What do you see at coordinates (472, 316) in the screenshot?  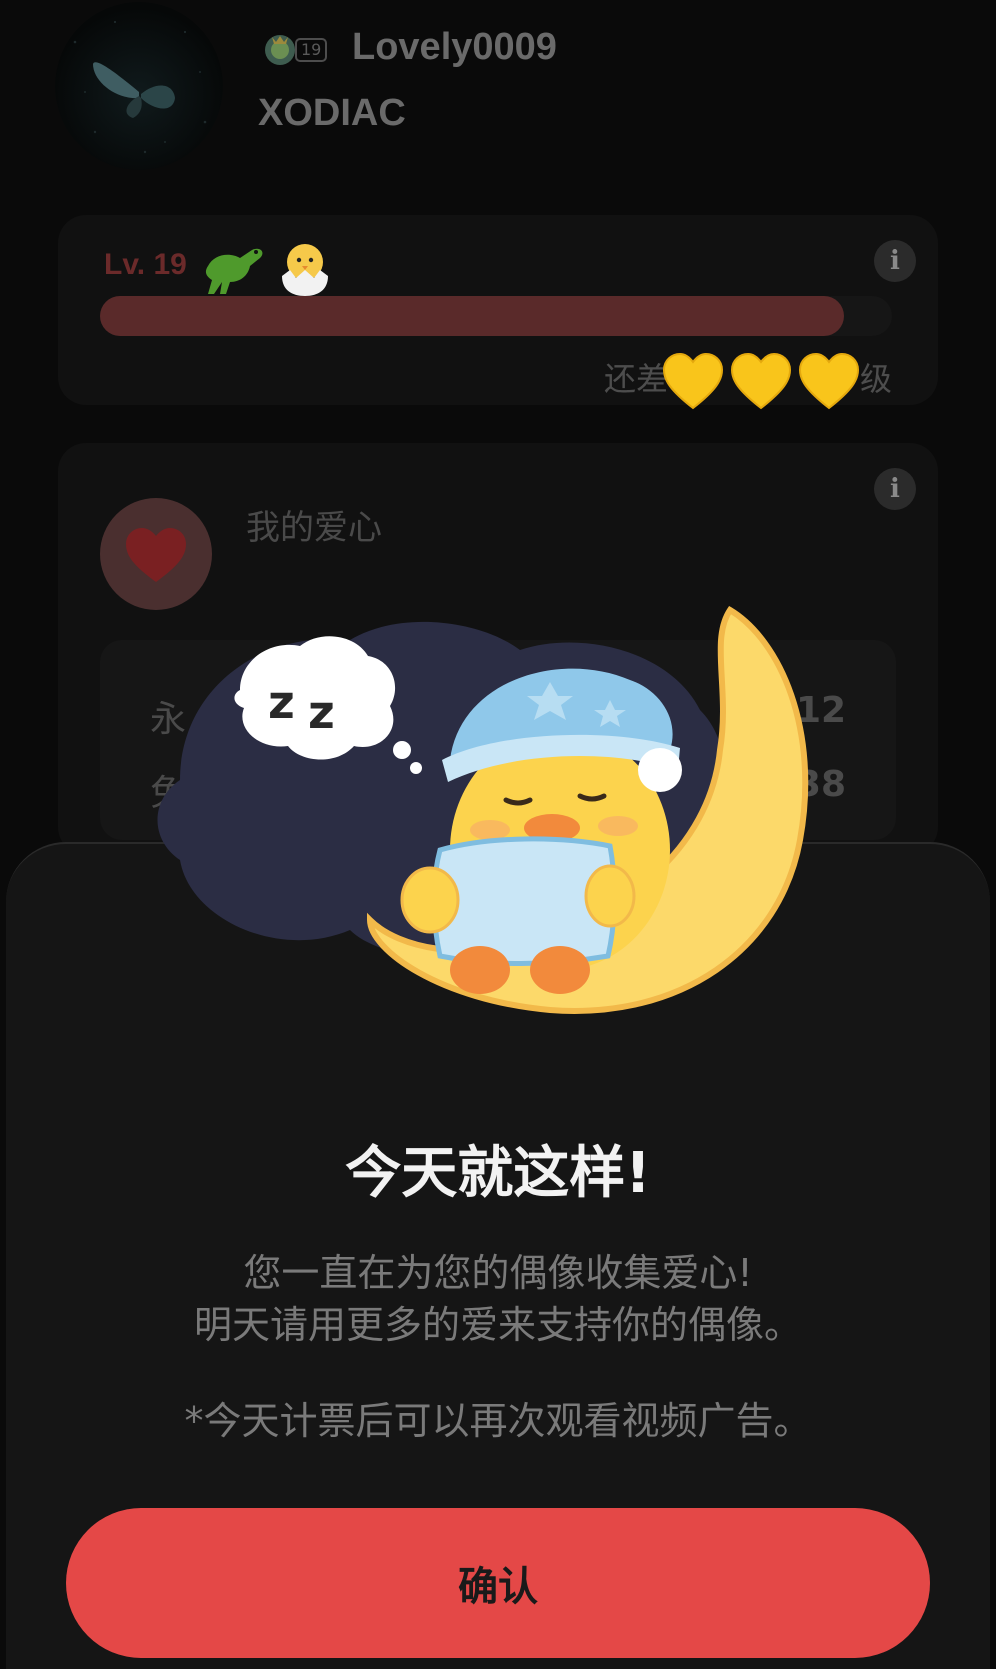 I see `level-progress-fill` at bounding box center [472, 316].